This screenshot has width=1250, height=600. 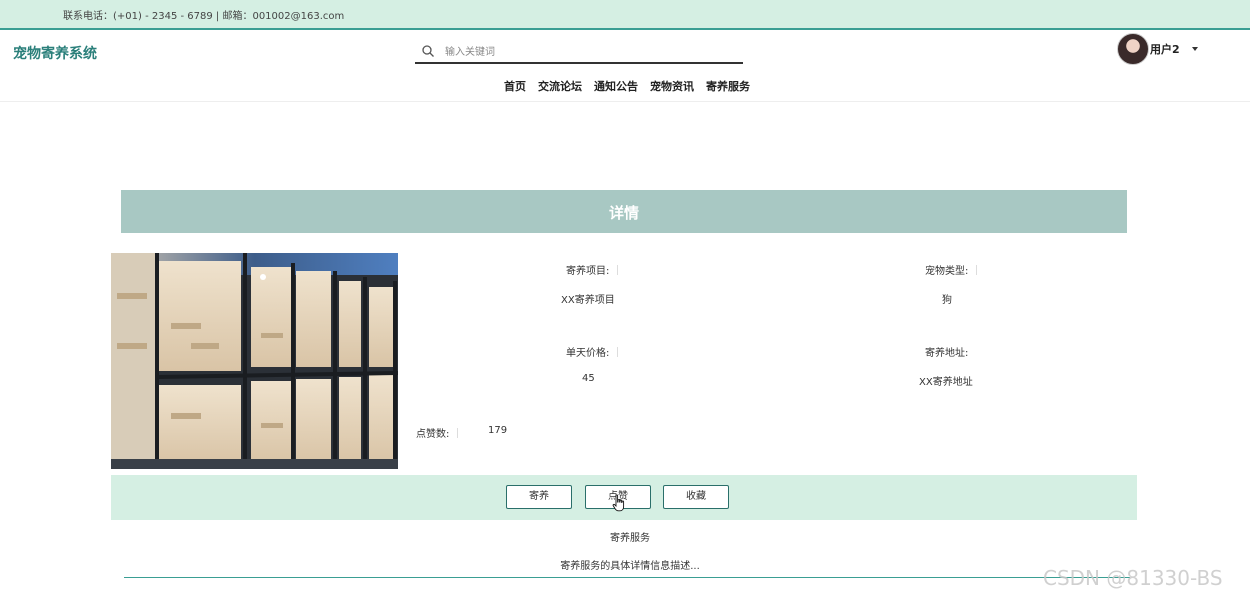 What do you see at coordinates (590, 52) in the screenshot?
I see `search-input` at bounding box center [590, 52].